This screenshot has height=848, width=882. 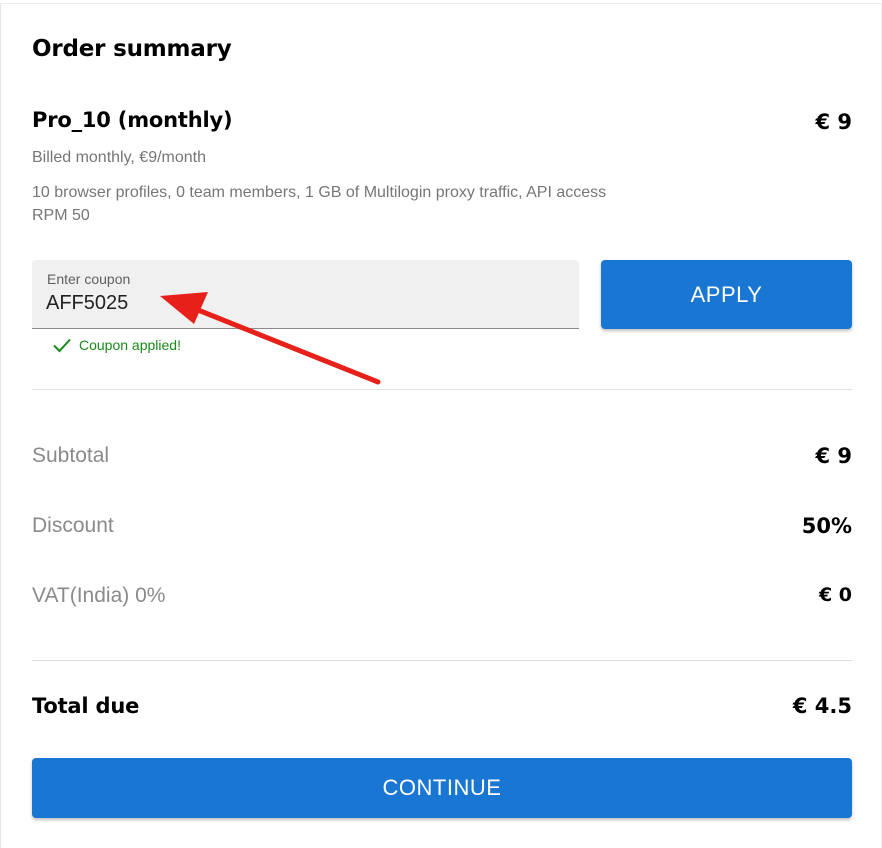 I want to click on coupon-status-text: Coupon applied!, so click(x=130, y=345).